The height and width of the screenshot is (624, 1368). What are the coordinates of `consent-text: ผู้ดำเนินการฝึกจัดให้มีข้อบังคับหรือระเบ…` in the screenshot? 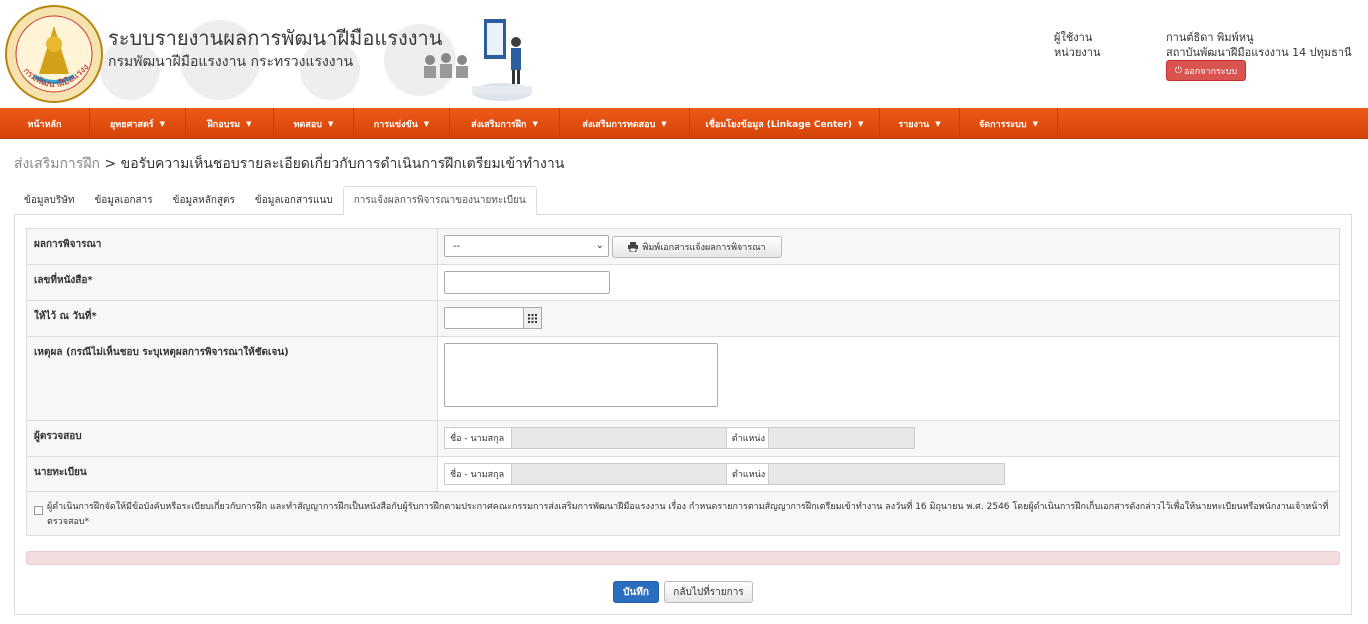 It's located at (688, 514).